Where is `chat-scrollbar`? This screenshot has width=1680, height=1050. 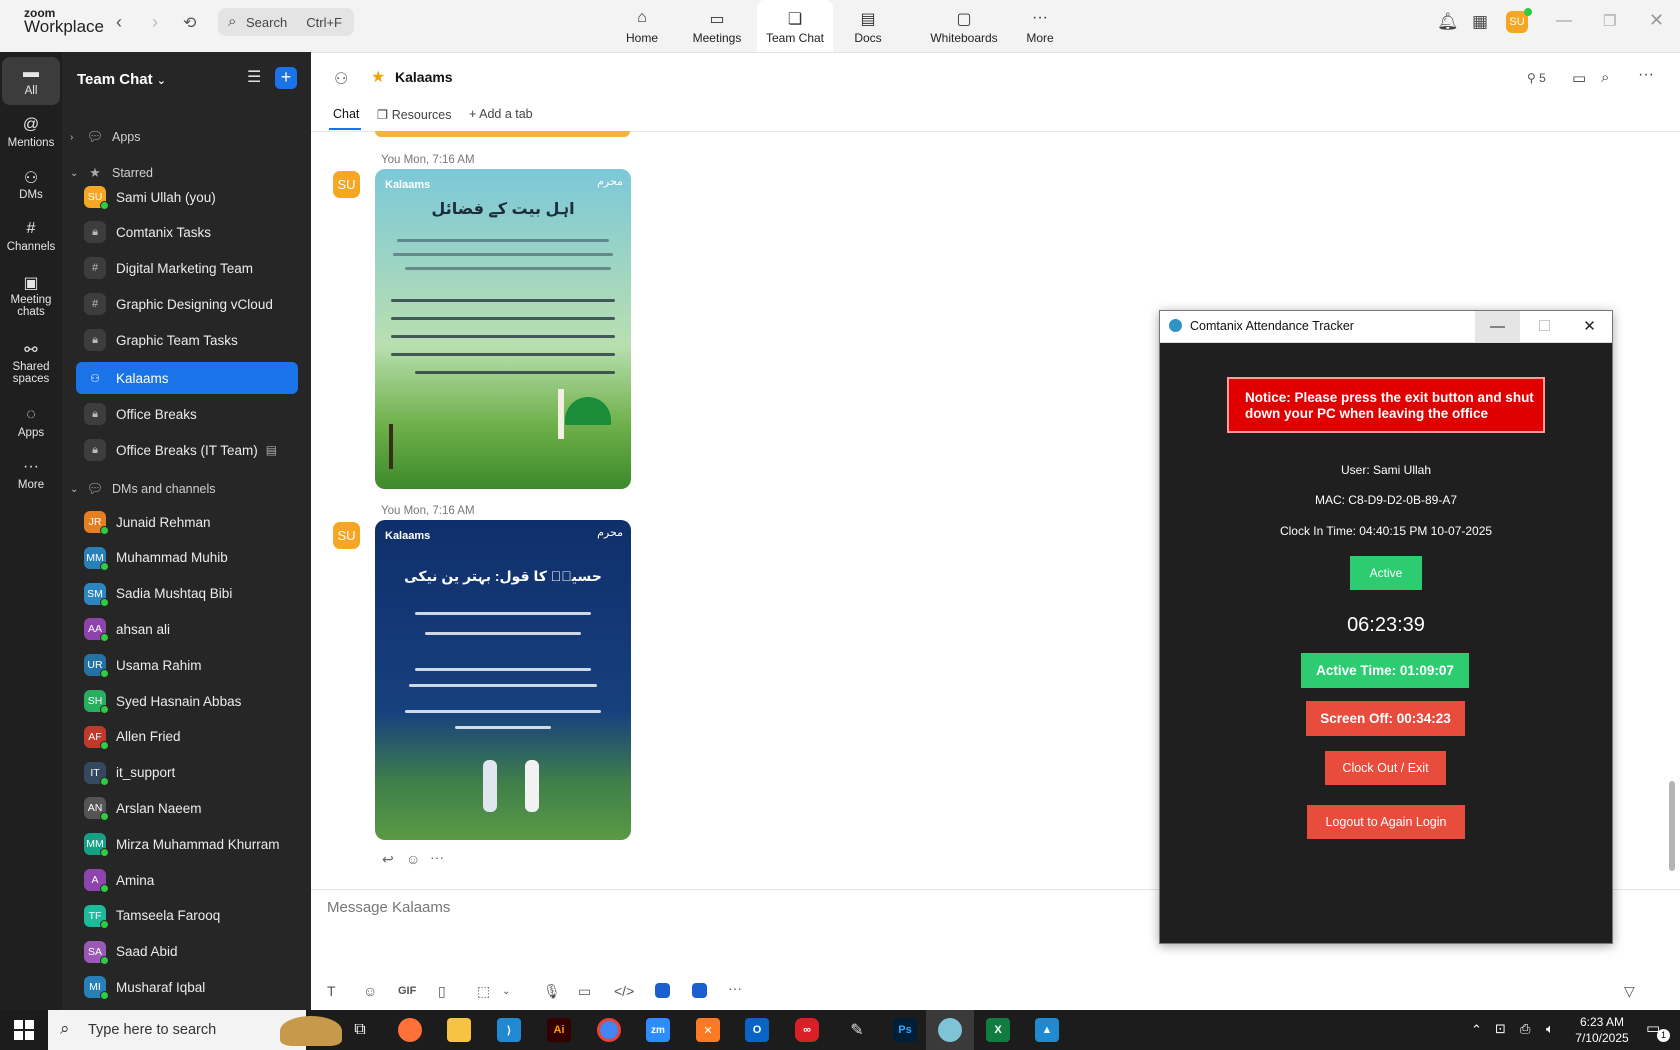
chat-scrollbar is located at coordinates (1672, 826).